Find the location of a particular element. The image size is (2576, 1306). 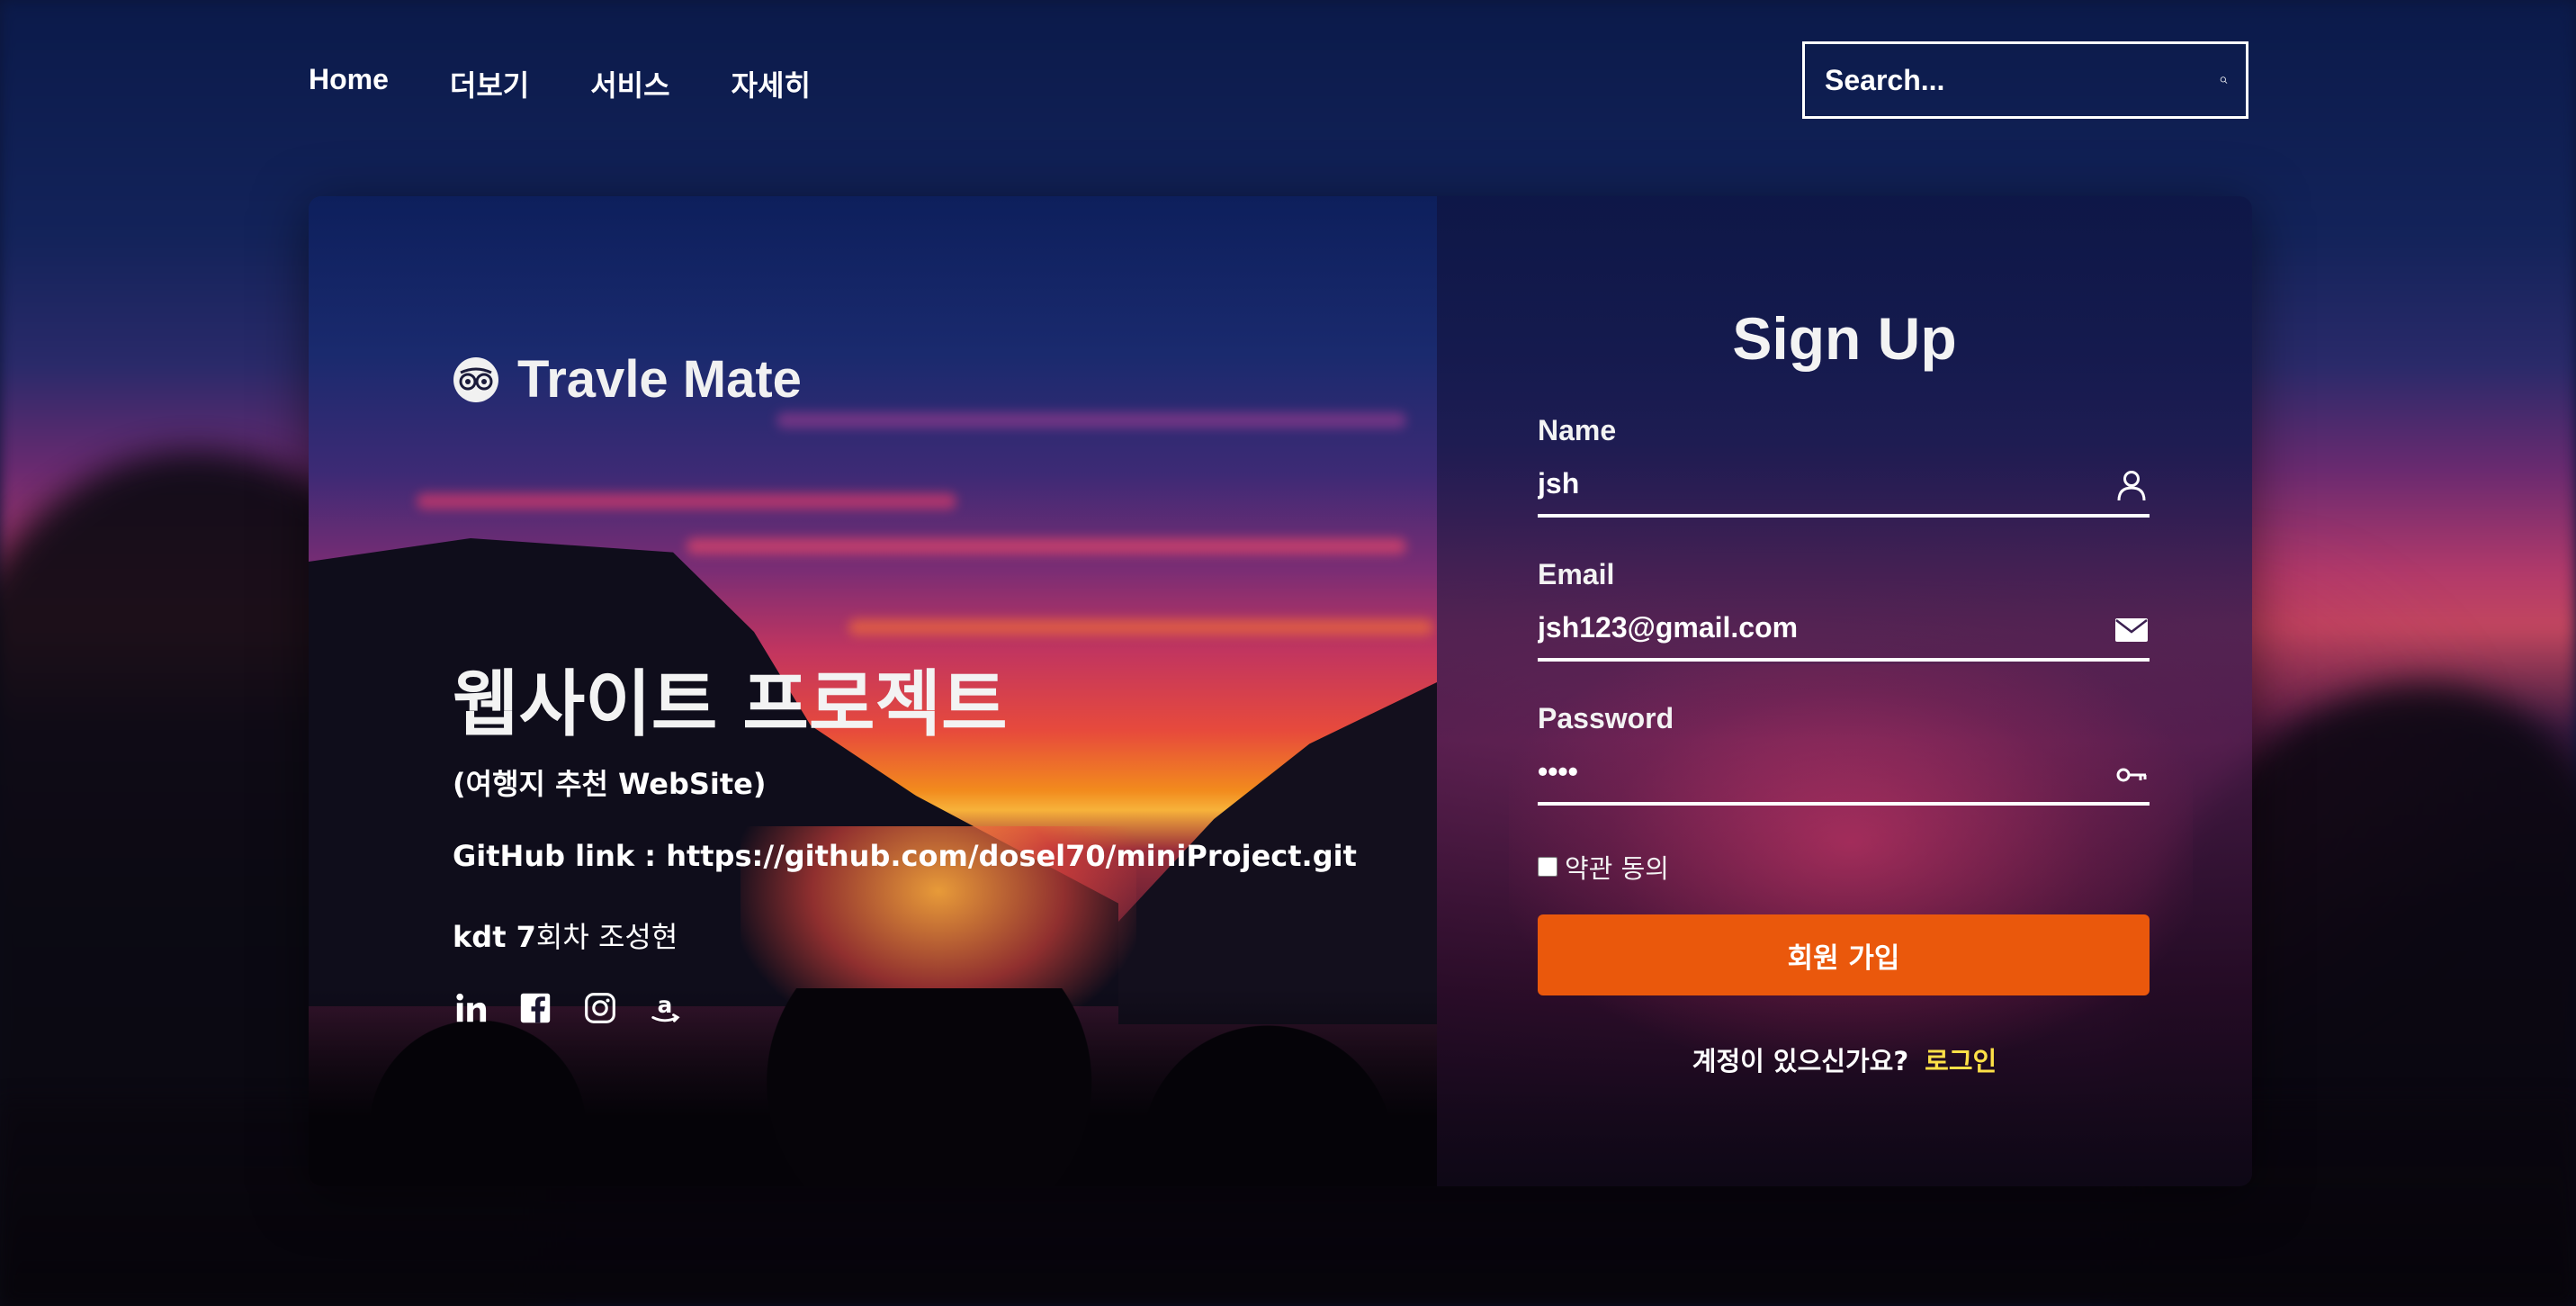

nav-link-services: 서비스 is located at coordinates (629, 84).